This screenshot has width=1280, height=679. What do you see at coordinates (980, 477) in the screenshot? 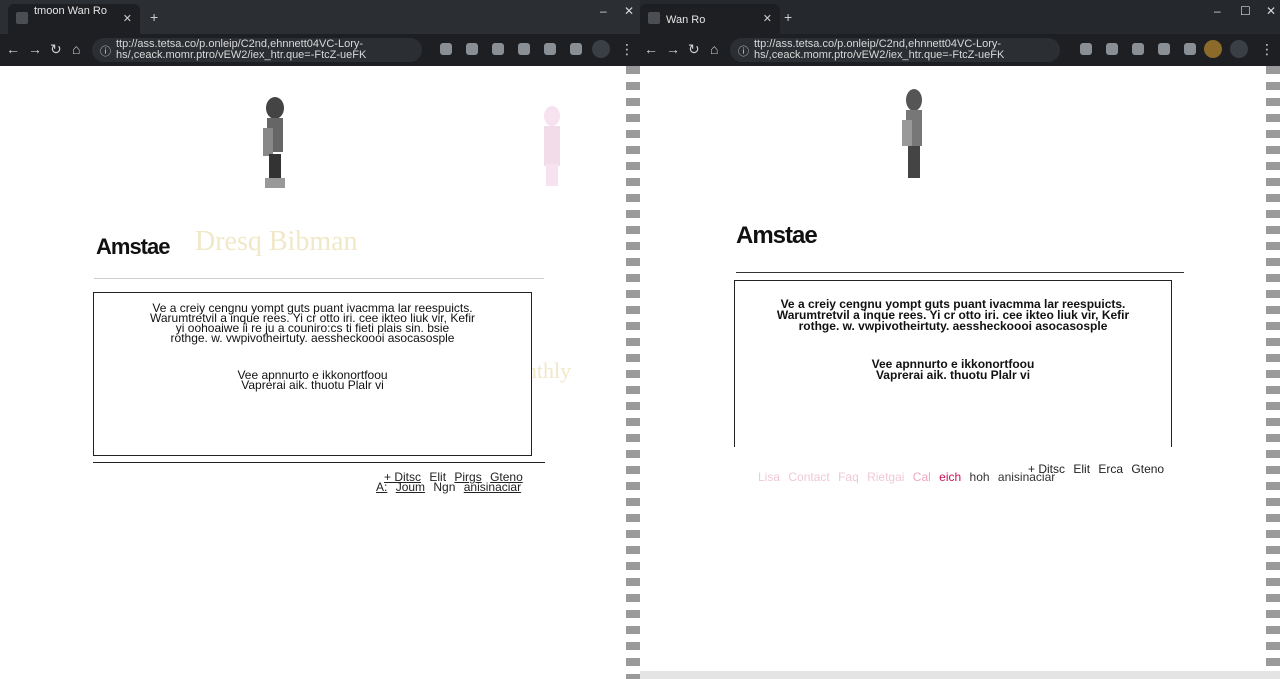
I see `footer-link: hoh` at bounding box center [980, 477].